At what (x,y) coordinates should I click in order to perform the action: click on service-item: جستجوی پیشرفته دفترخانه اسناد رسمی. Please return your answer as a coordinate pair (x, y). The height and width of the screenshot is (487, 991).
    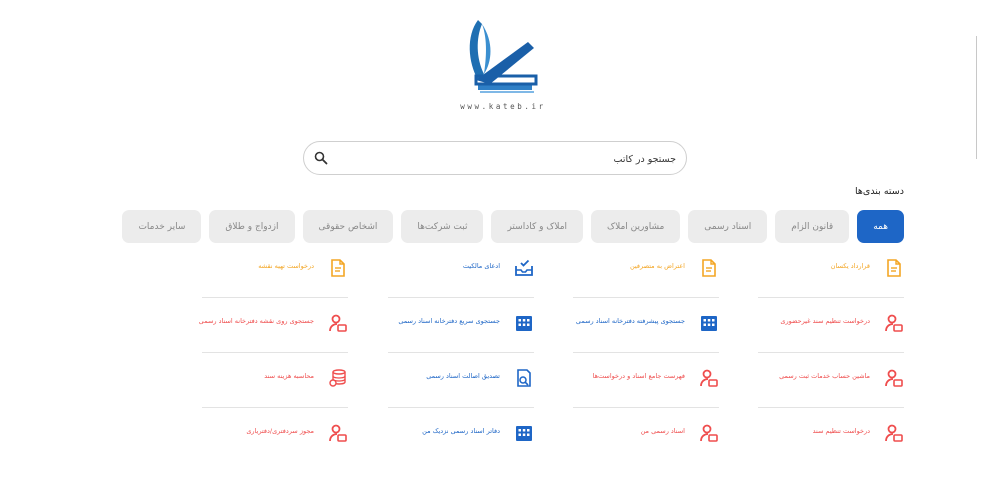
    Looking at the image, I should click on (639, 333).